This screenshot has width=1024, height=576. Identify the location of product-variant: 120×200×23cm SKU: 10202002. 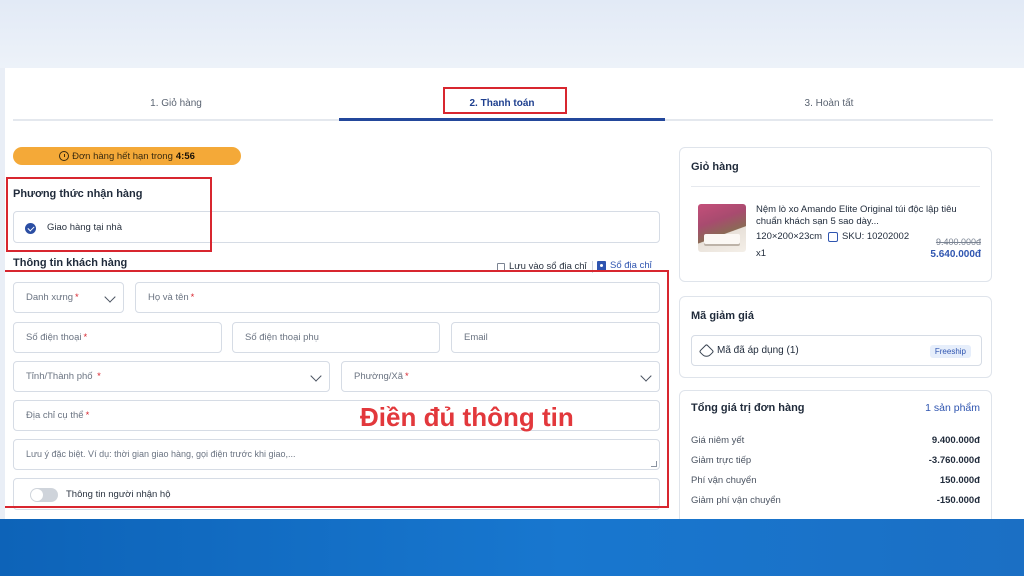
(832, 236).